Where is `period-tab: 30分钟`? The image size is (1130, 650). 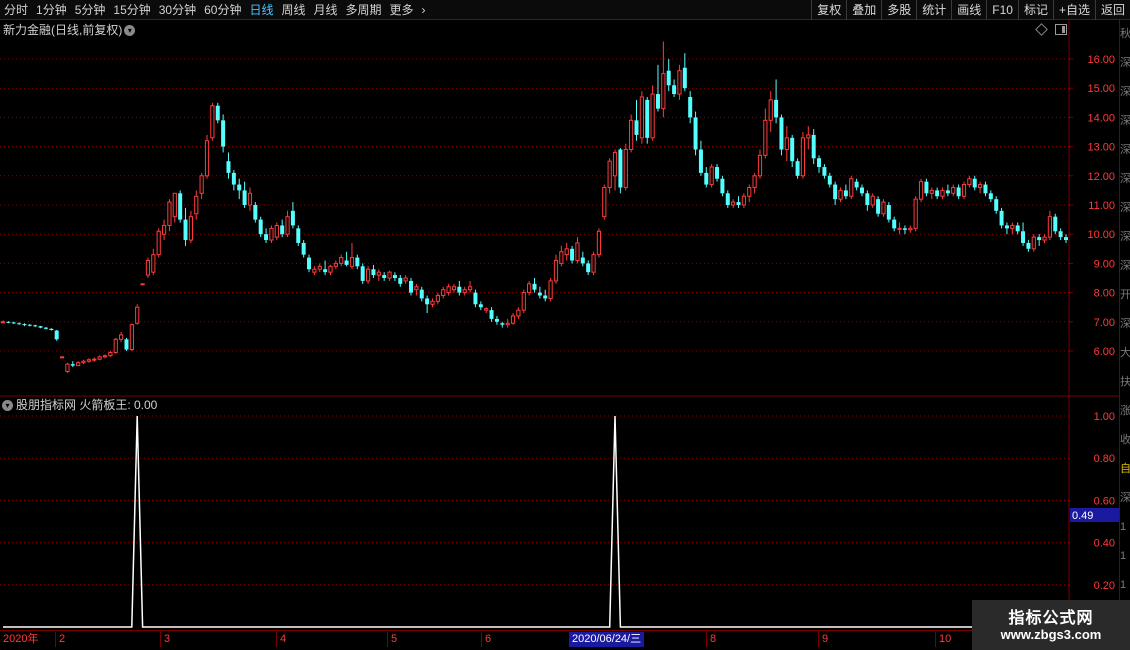 period-tab: 30分钟 is located at coordinates (177, 10).